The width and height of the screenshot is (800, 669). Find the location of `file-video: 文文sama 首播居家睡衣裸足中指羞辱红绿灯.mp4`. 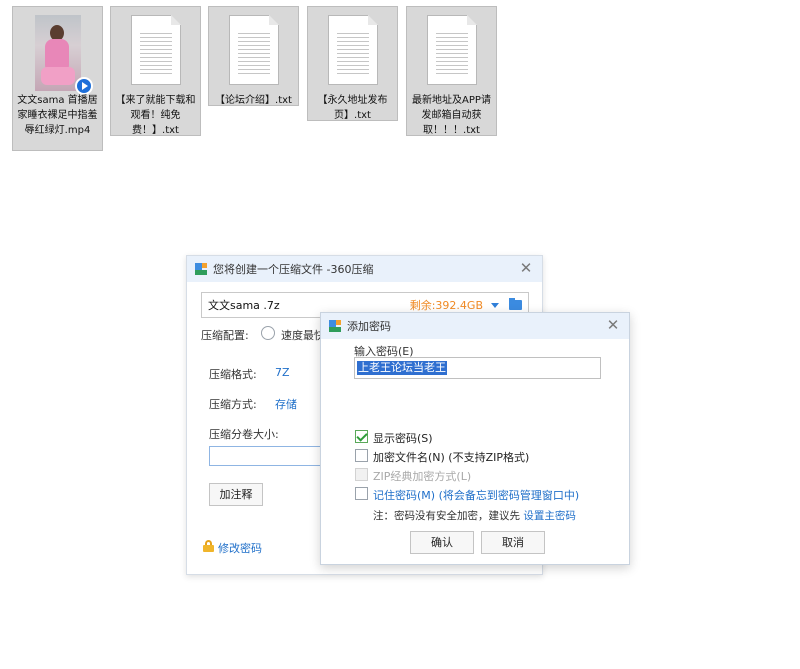

file-video: 文文sama 首播居家睡衣裸足中指羞辱红绿灯.mp4 is located at coordinates (57, 78).